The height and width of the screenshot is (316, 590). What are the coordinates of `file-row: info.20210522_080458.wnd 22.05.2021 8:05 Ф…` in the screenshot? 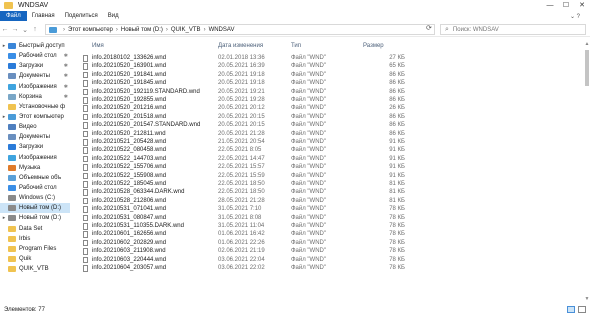 It's located at (333, 150).